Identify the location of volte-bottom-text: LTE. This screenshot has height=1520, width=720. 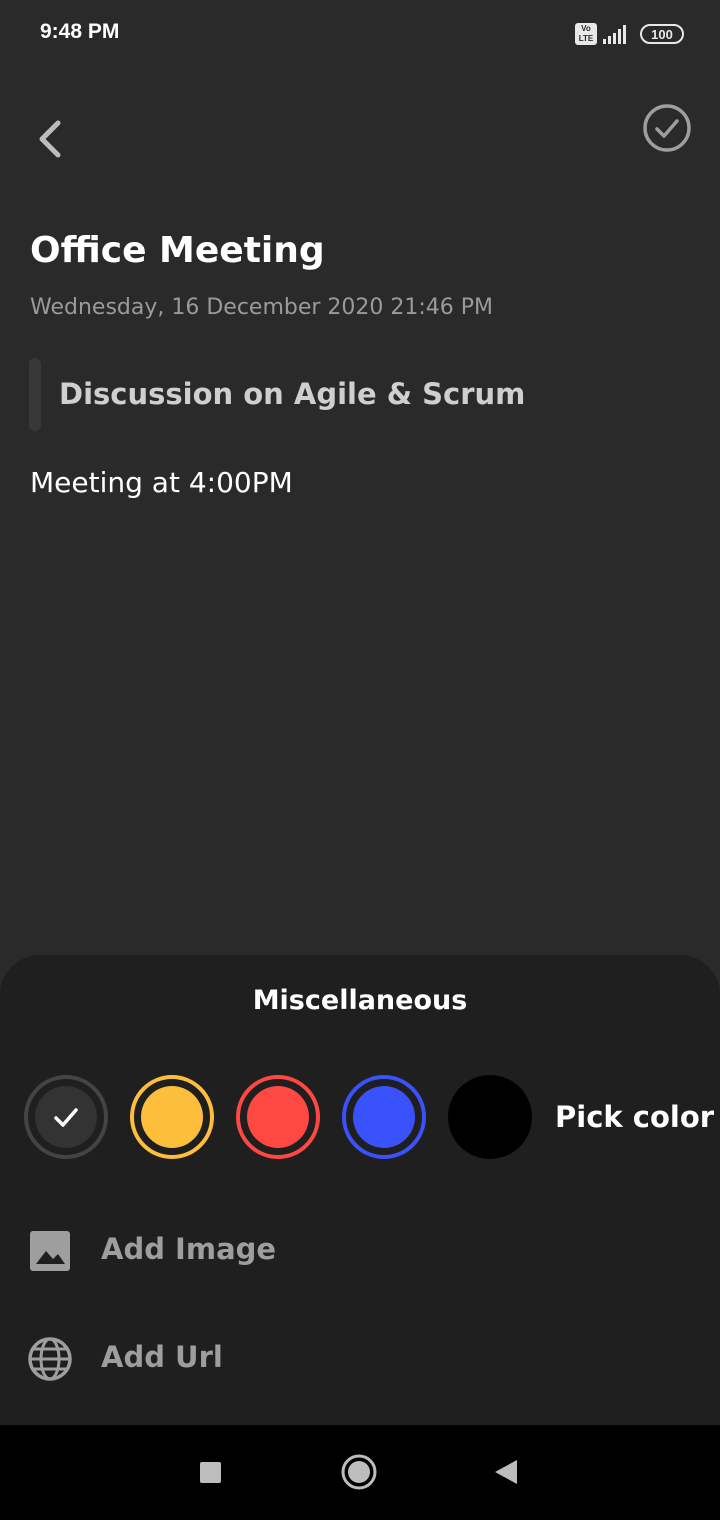
(586, 38).